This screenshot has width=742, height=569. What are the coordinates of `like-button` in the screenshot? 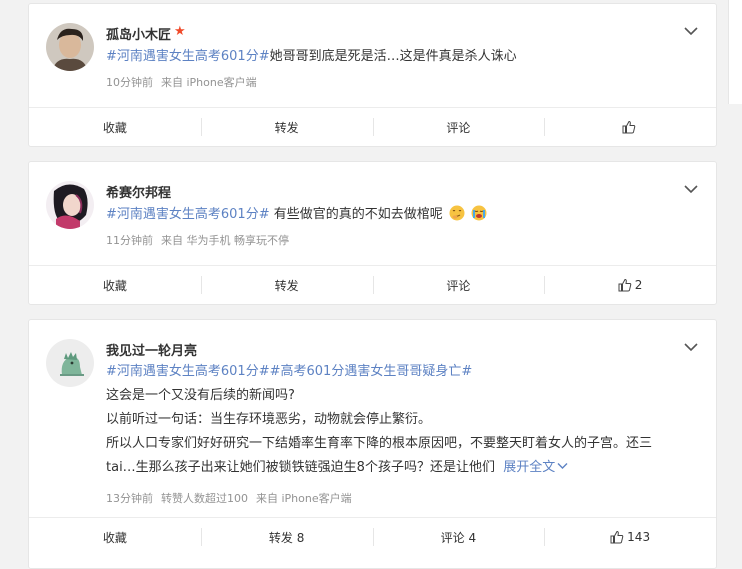 It's located at (630, 127).